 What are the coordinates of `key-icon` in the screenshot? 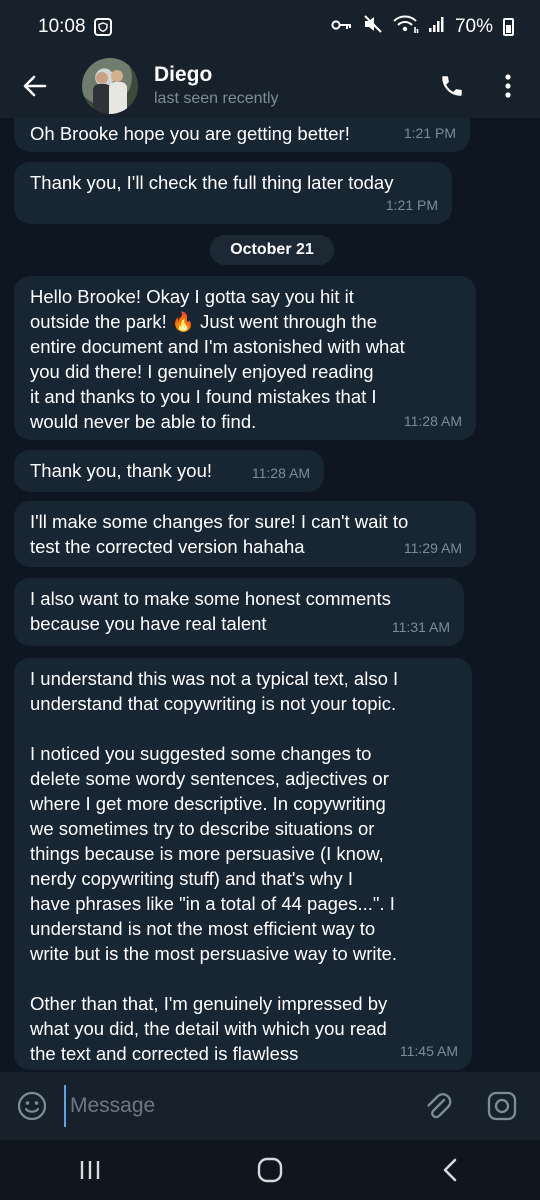 It's located at (342, 27).